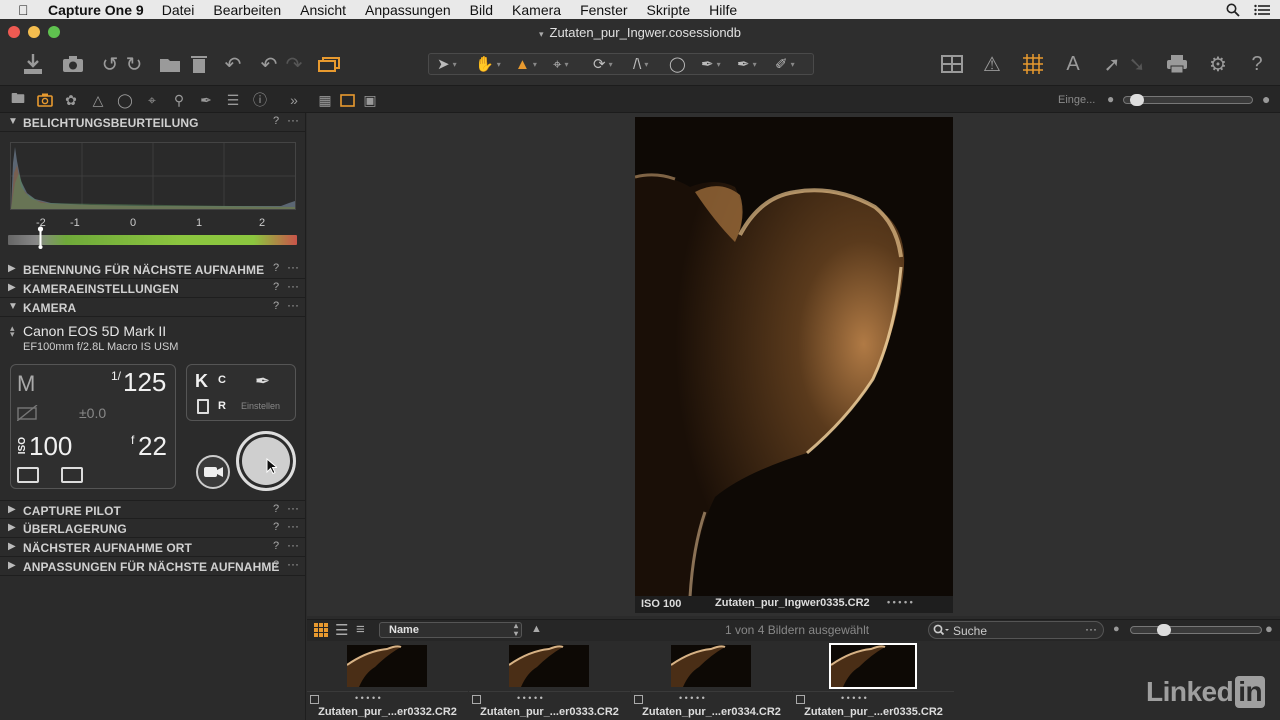 This screenshot has height=720, width=1280. I want to click on trash-icon, so click(199, 64).